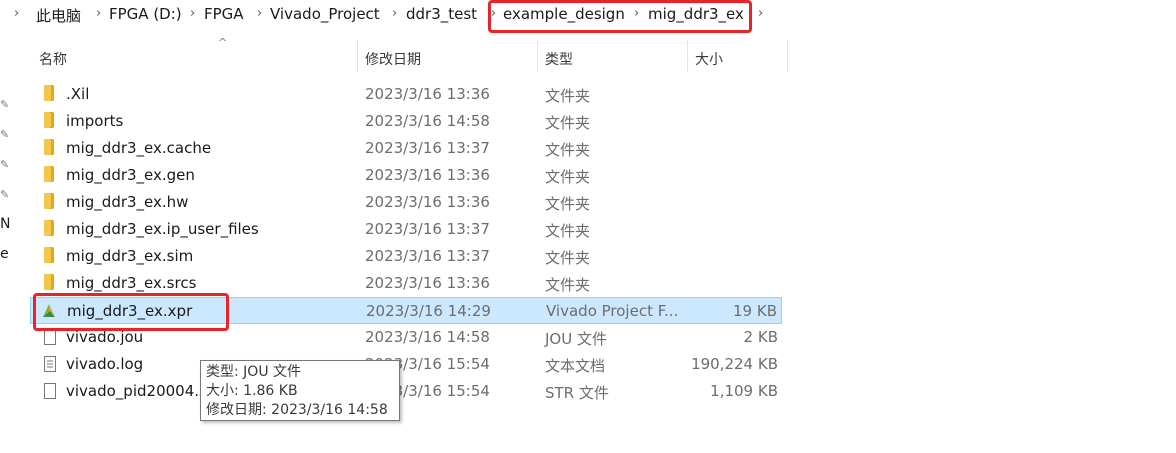 Image resolution: width=1176 pixels, height=453 pixels. What do you see at coordinates (254, 372) in the screenshot?
I see `tooltip-type: 类型: JOU 文件` at bounding box center [254, 372].